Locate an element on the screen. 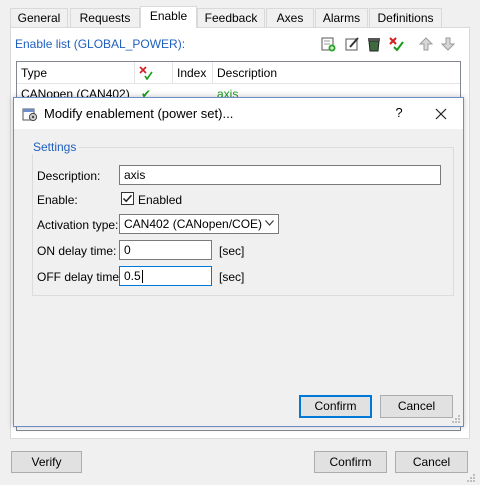 The height and width of the screenshot is (485, 480). column-header-label: Index is located at coordinates (192, 73).